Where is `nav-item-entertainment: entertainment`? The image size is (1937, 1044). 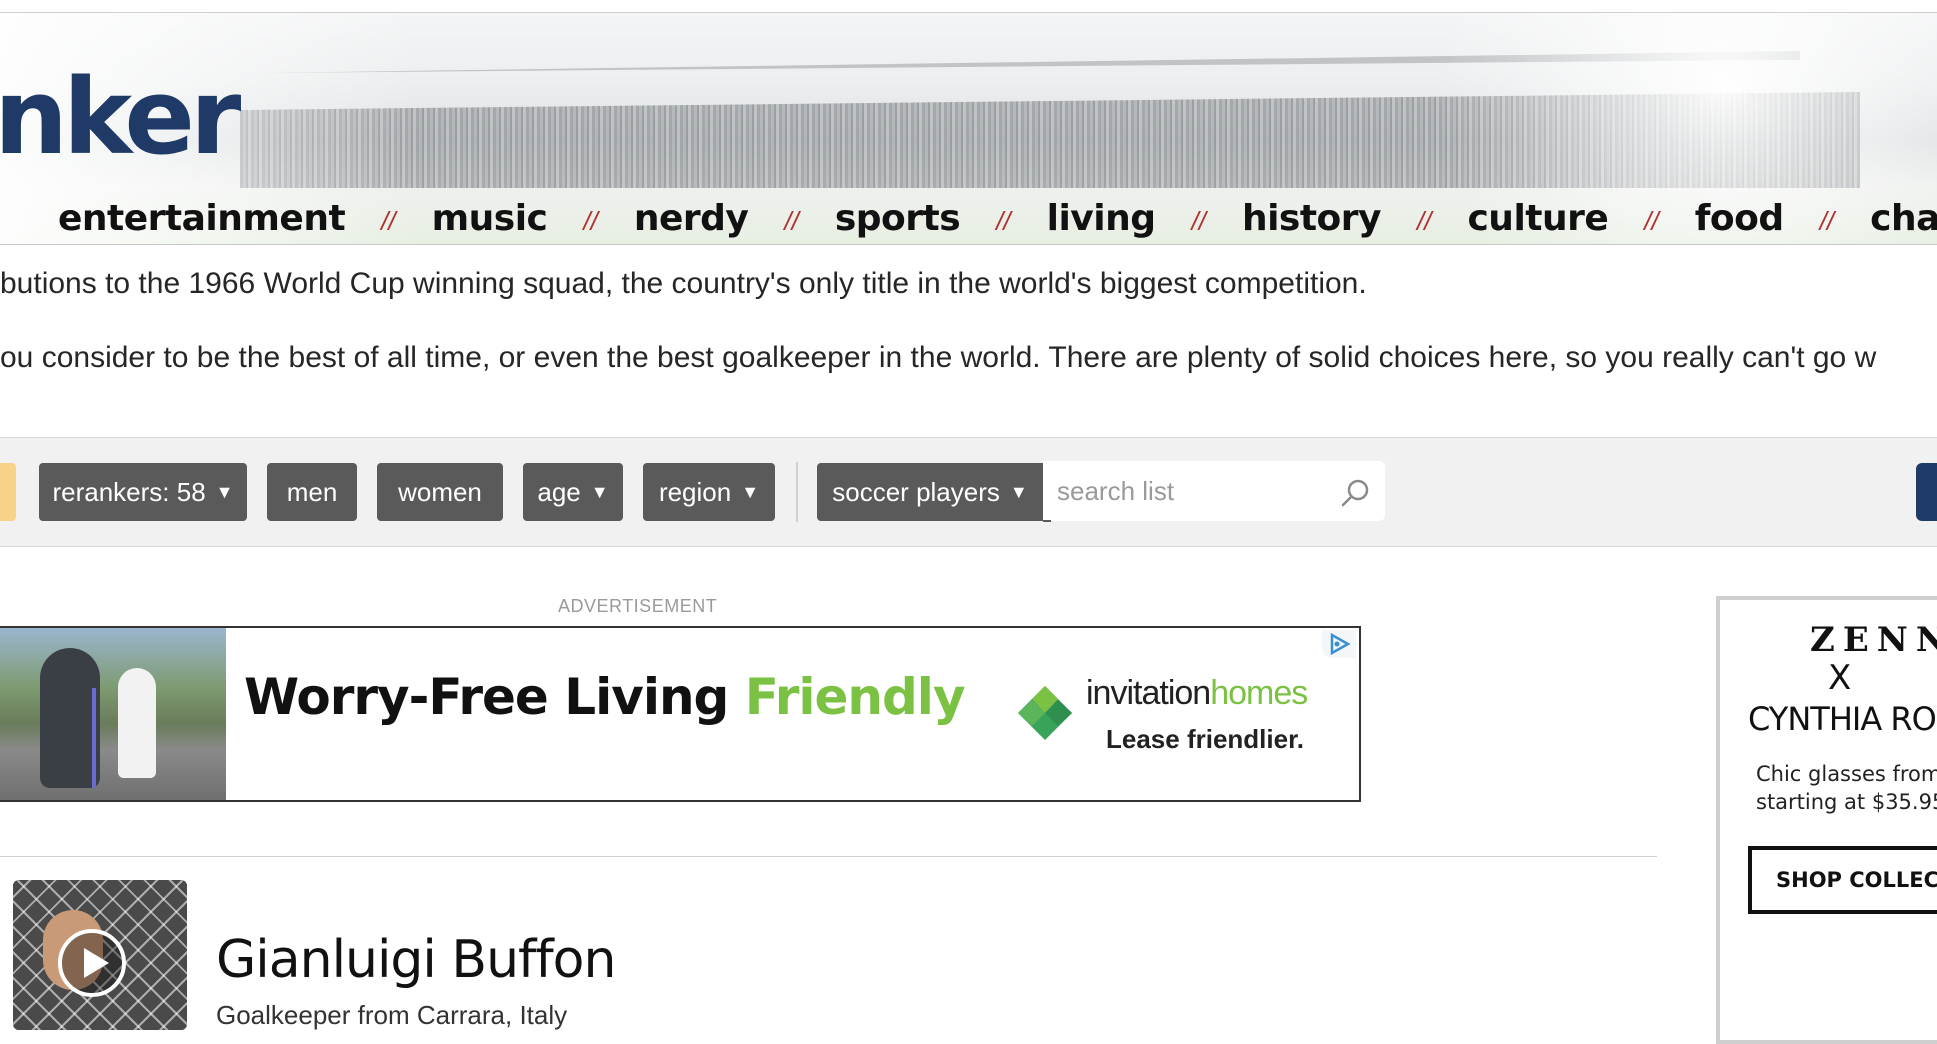
nav-item-entertainment: entertainment is located at coordinates (202, 218).